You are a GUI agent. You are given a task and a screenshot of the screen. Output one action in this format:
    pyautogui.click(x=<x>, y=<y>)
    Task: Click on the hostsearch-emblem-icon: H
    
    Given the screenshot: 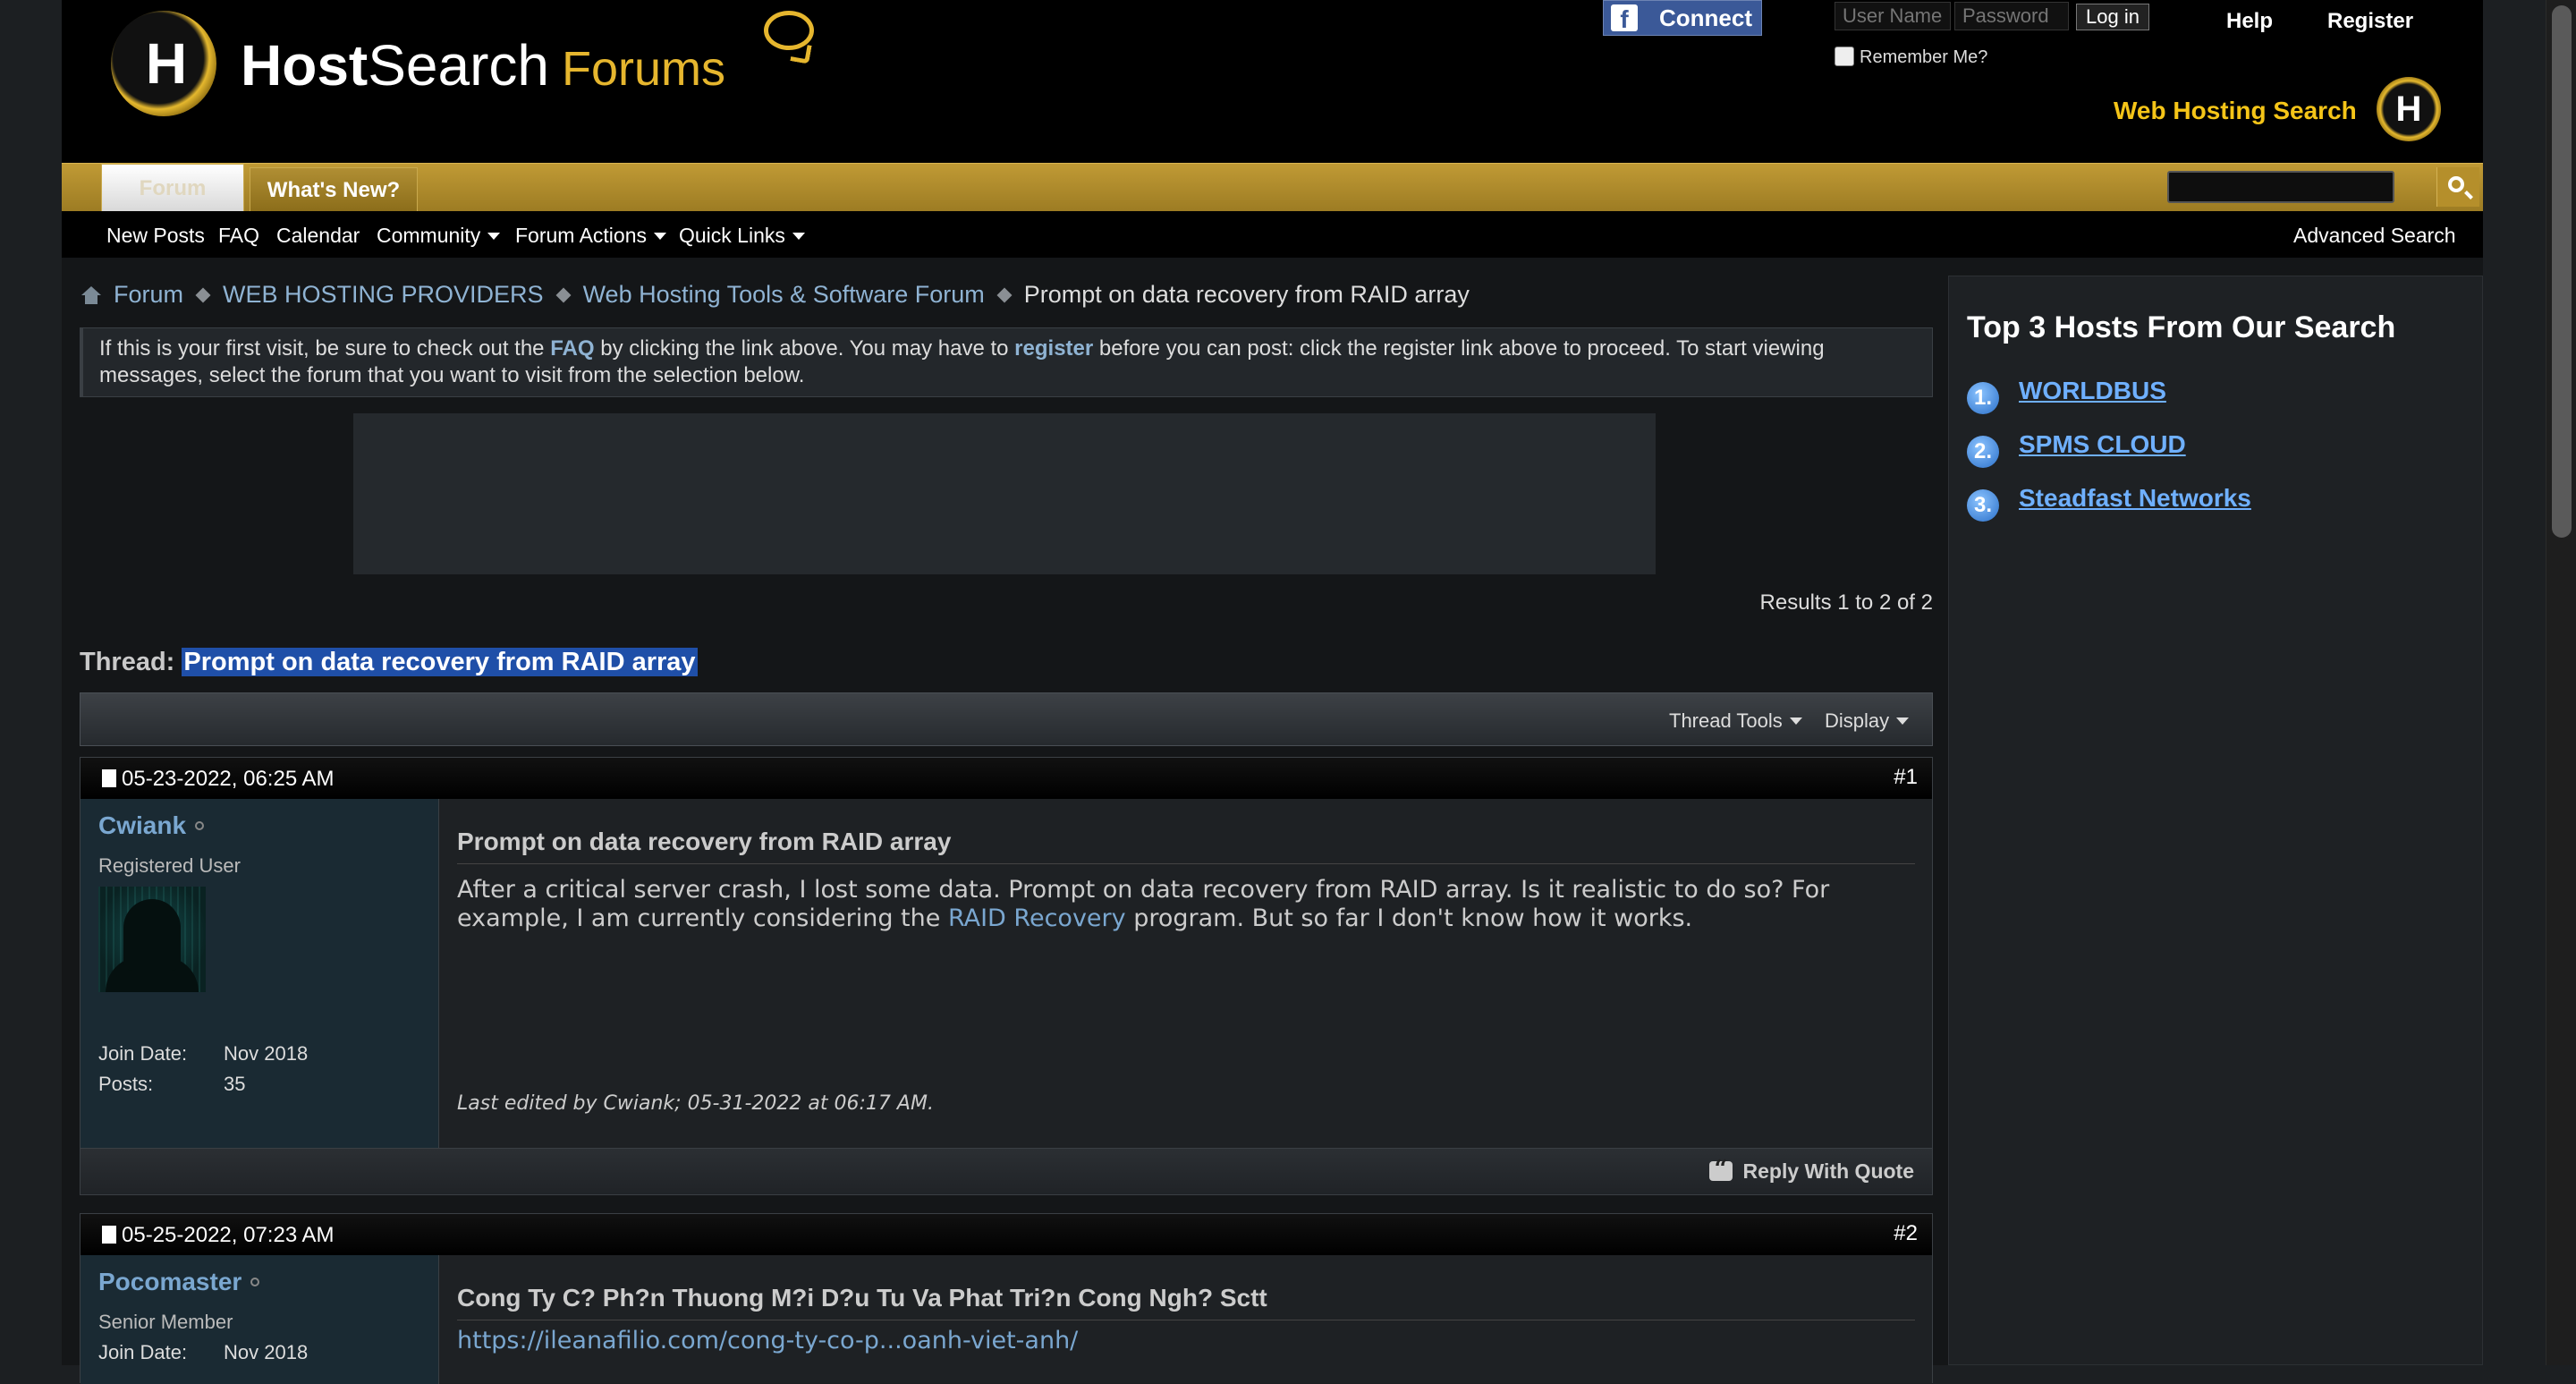 What is the action you would take?
    pyautogui.click(x=2409, y=109)
    